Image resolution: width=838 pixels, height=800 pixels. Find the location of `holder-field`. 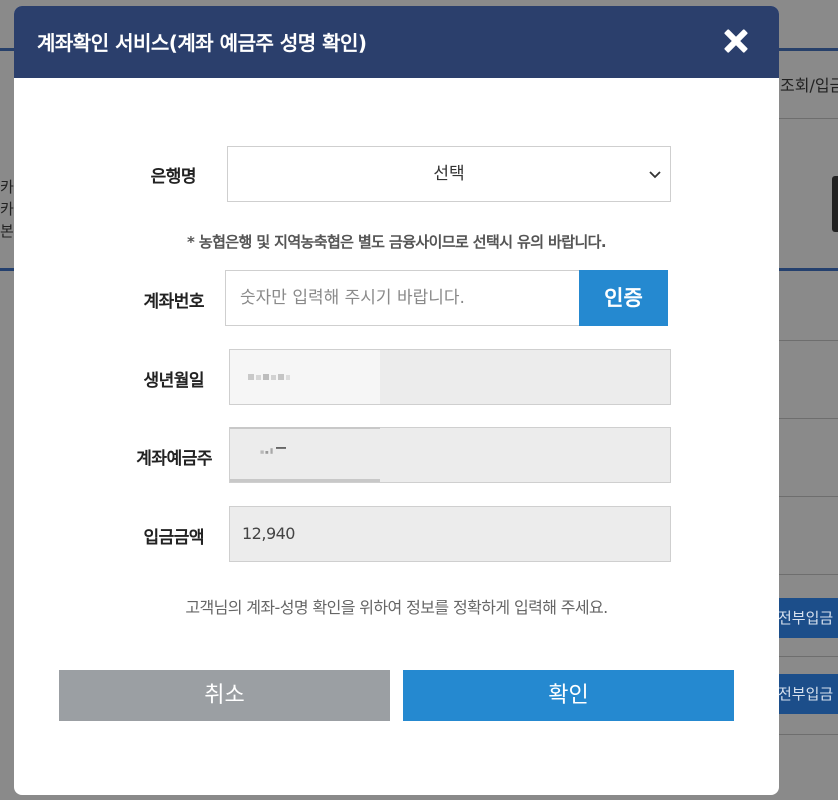

holder-field is located at coordinates (450, 455).